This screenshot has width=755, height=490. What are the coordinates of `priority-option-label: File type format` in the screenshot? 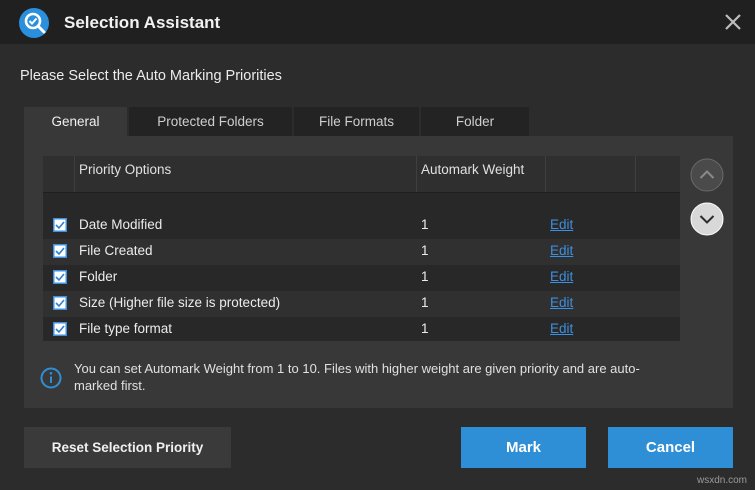 It's located at (126, 328).